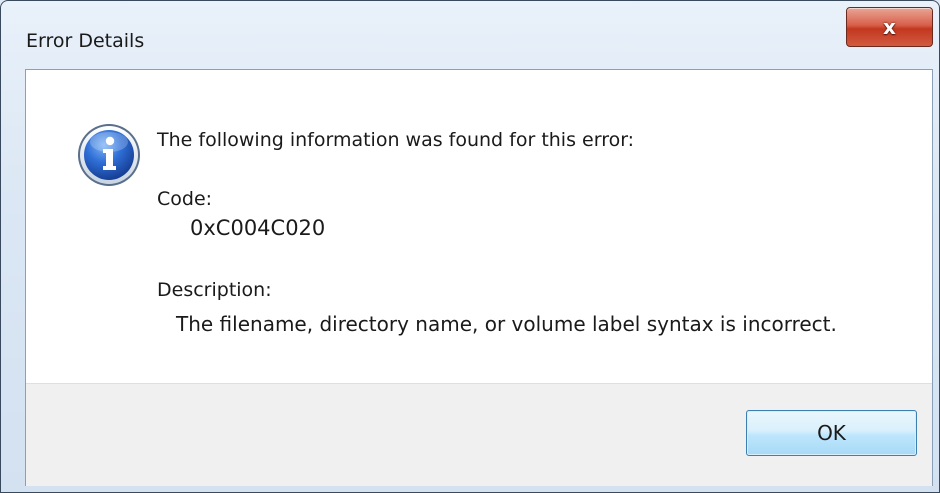 Image resolution: width=940 pixels, height=493 pixels. I want to click on description-label: Description:, so click(214, 290).